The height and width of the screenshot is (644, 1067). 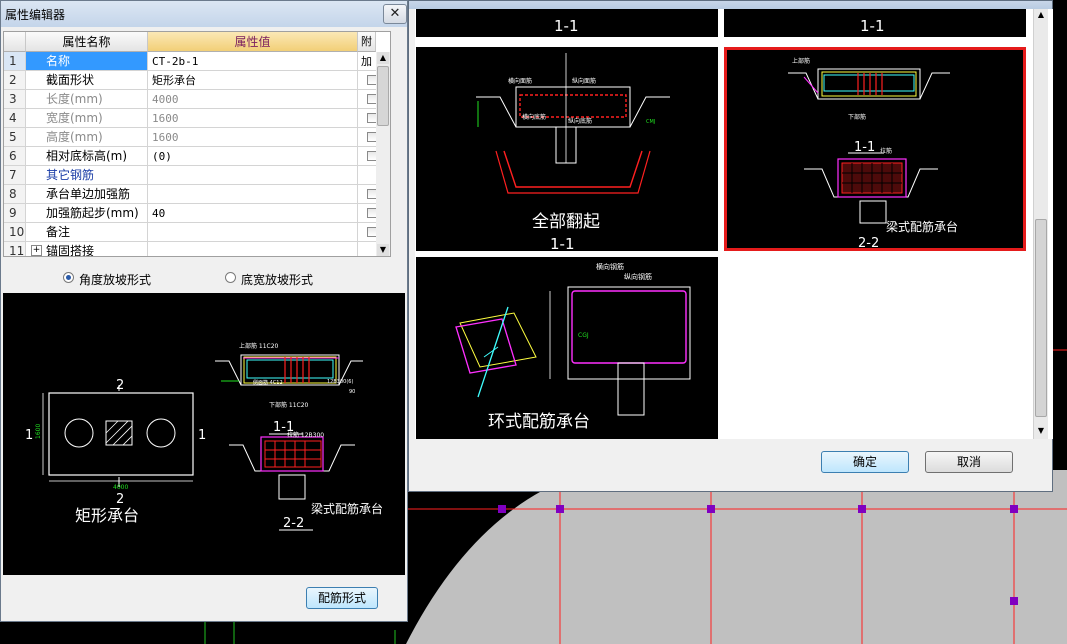 What do you see at coordinates (15, 137) in the screenshot?
I see `row-number: 5` at bounding box center [15, 137].